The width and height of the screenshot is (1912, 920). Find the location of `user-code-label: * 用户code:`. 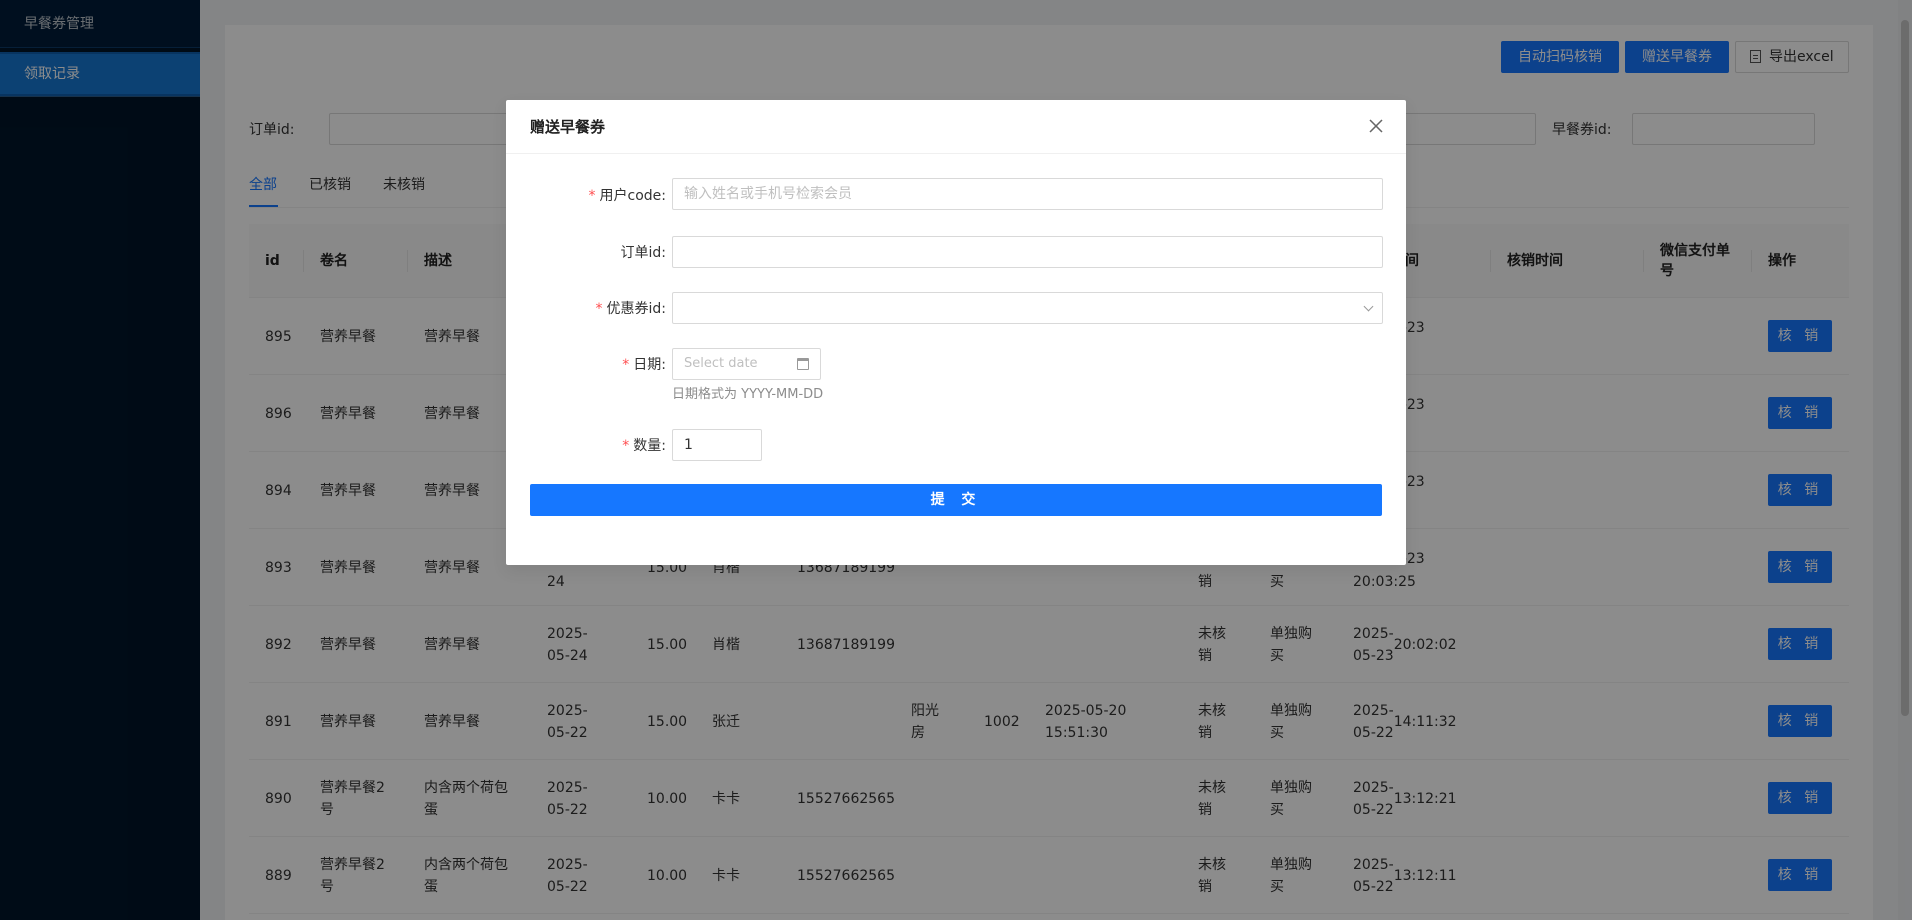

user-code-label: * 用户code: is located at coordinates (586, 195).